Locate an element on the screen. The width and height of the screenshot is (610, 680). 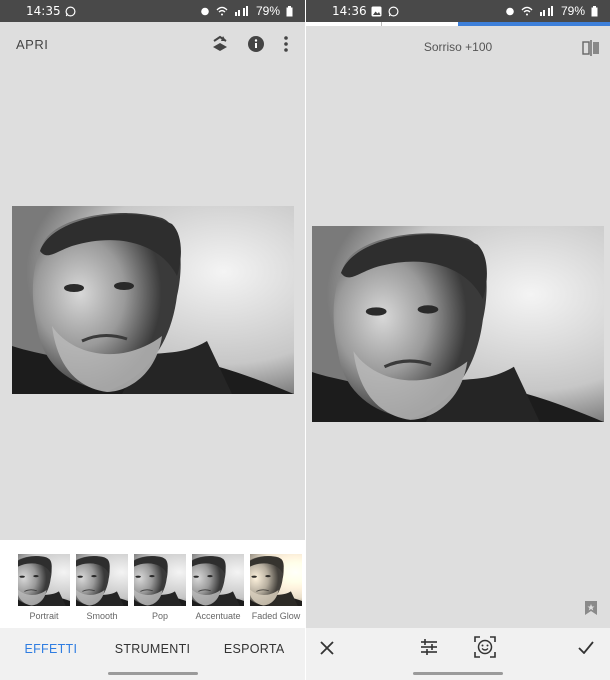
check-icon is located at coordinates (586, 647).